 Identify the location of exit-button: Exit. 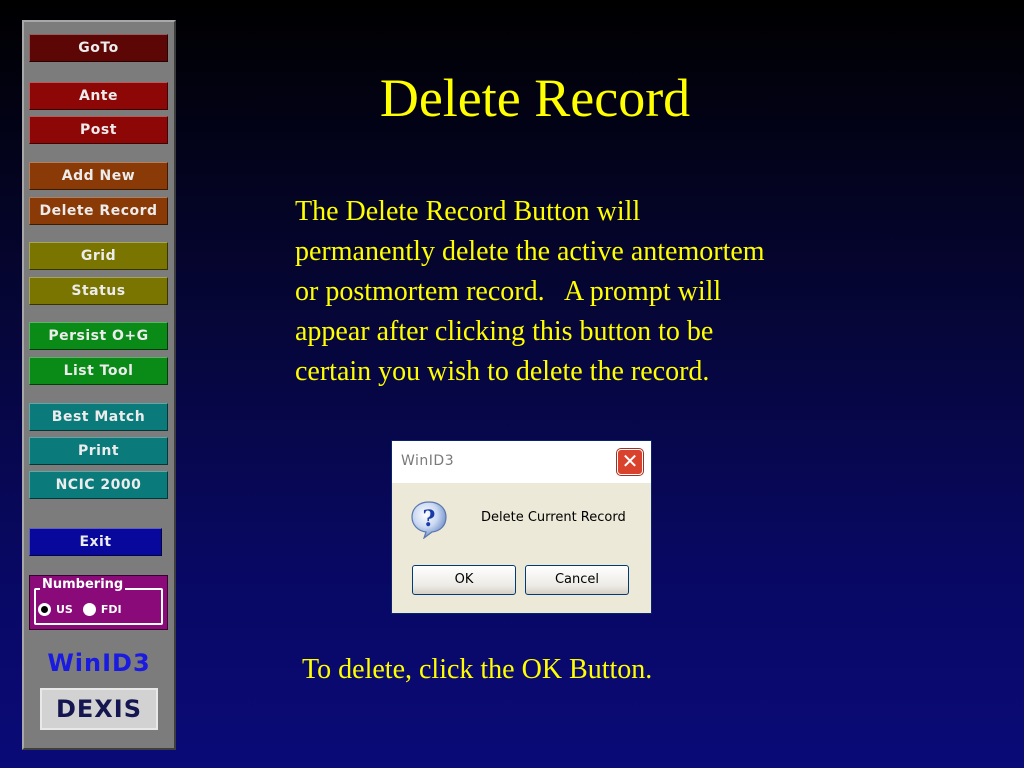
(95, 542).